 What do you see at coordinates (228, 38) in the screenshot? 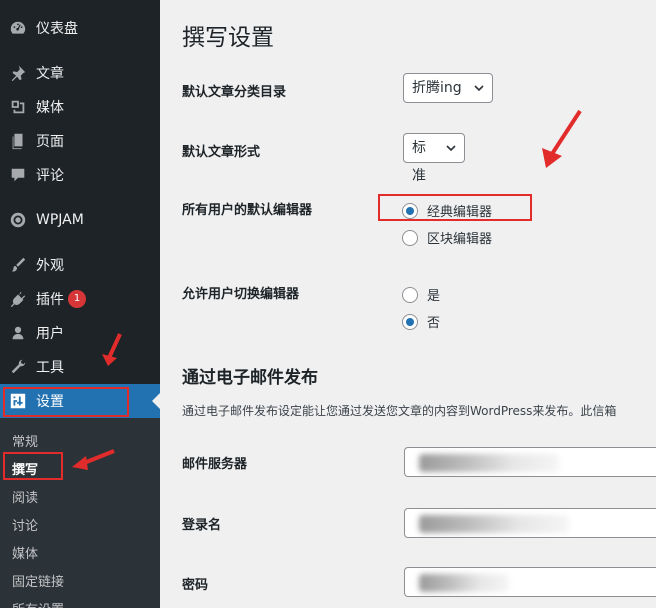
I see `page-title: 撰写设置` at bounding box center [228, 38].